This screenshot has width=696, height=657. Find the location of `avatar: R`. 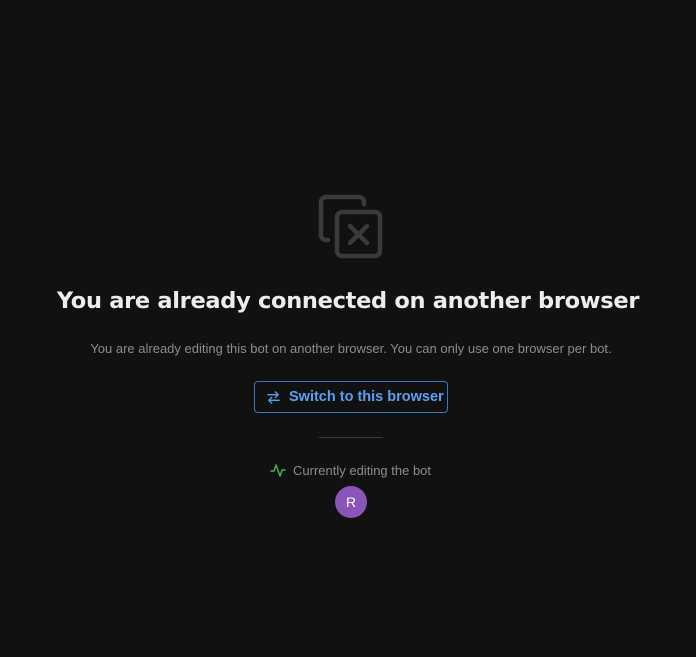

avatar: R is located at coordinates (351, 502).